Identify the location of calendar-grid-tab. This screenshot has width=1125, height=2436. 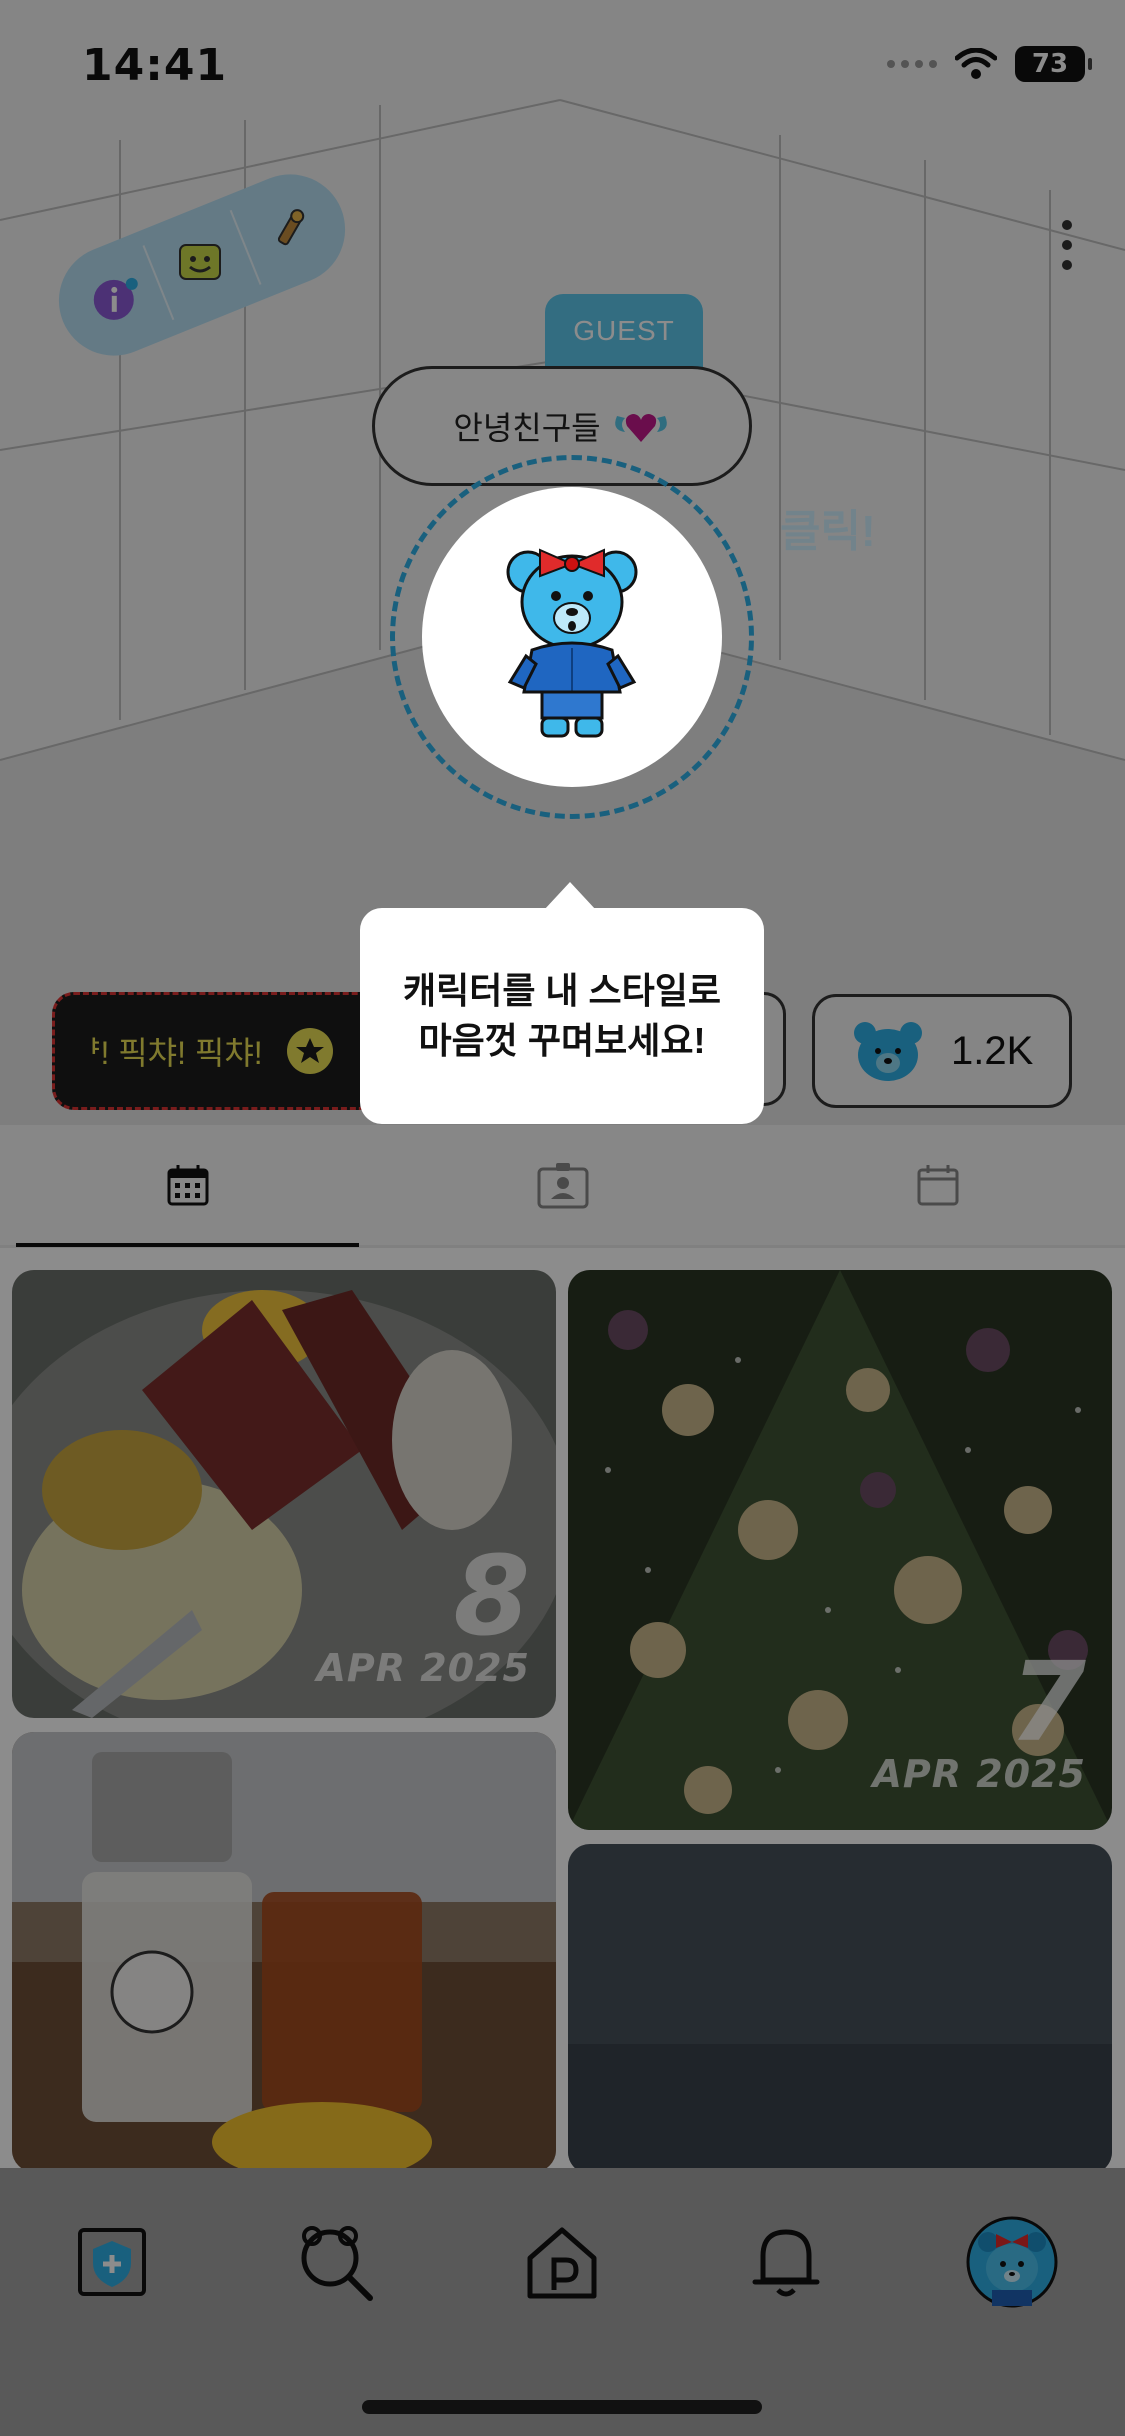
(187, 1186).